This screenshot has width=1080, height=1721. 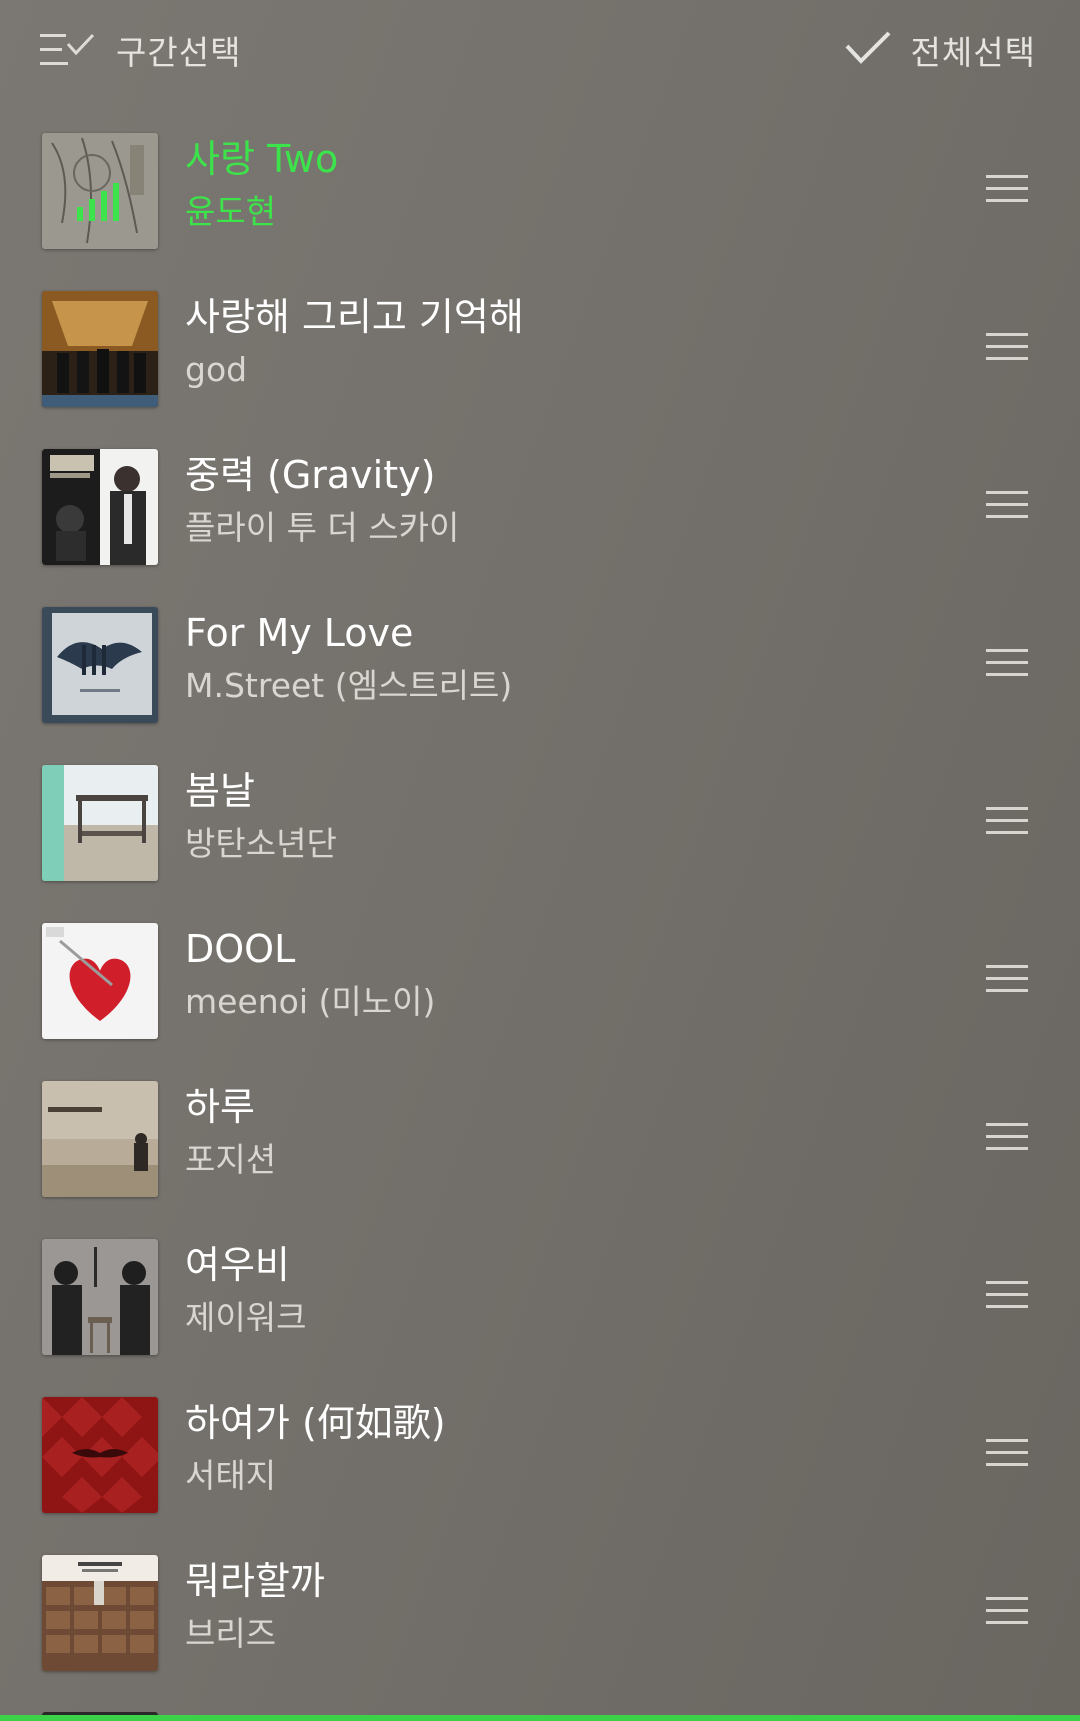 What do you see at coordinates (540, 199) in the screenshot?
I see `playlist-item: 사랑 Two 윤도현` at bounding box center [540, 199].